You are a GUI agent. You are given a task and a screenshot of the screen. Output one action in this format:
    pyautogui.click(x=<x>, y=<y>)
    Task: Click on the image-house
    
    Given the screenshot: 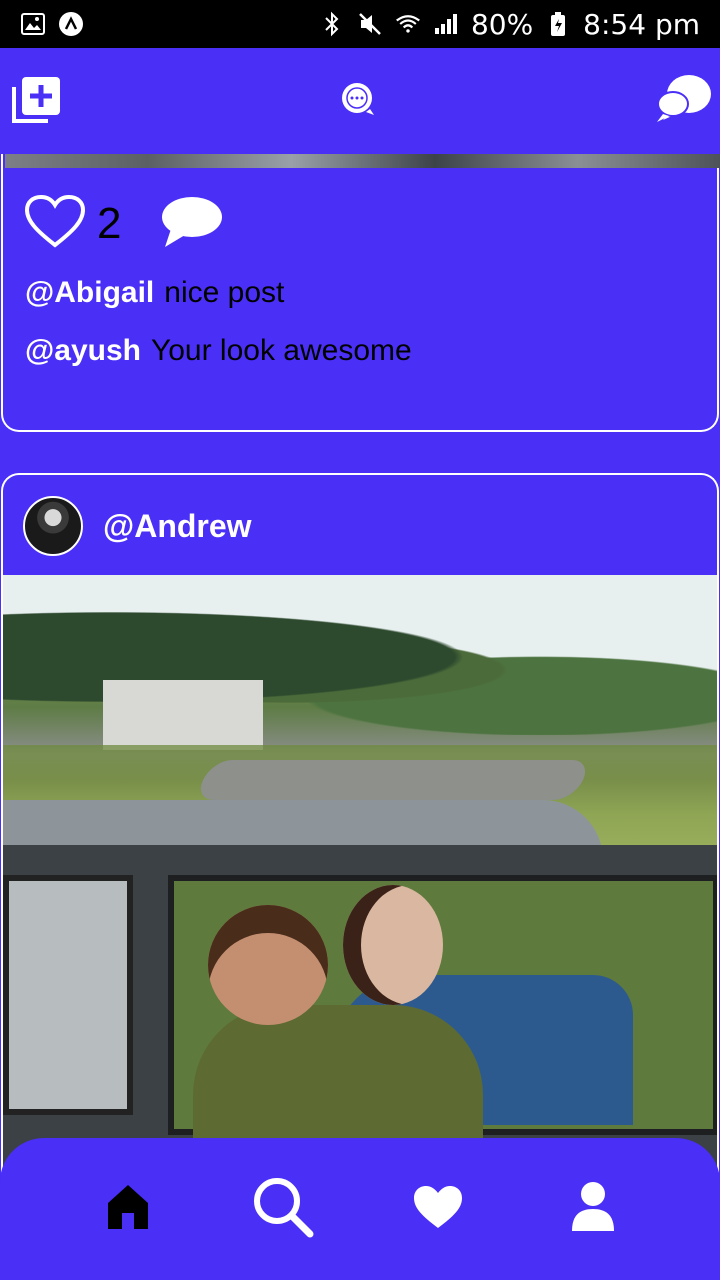 What is the action you would take?
    pyautogui.click(x=183, y=715)
    